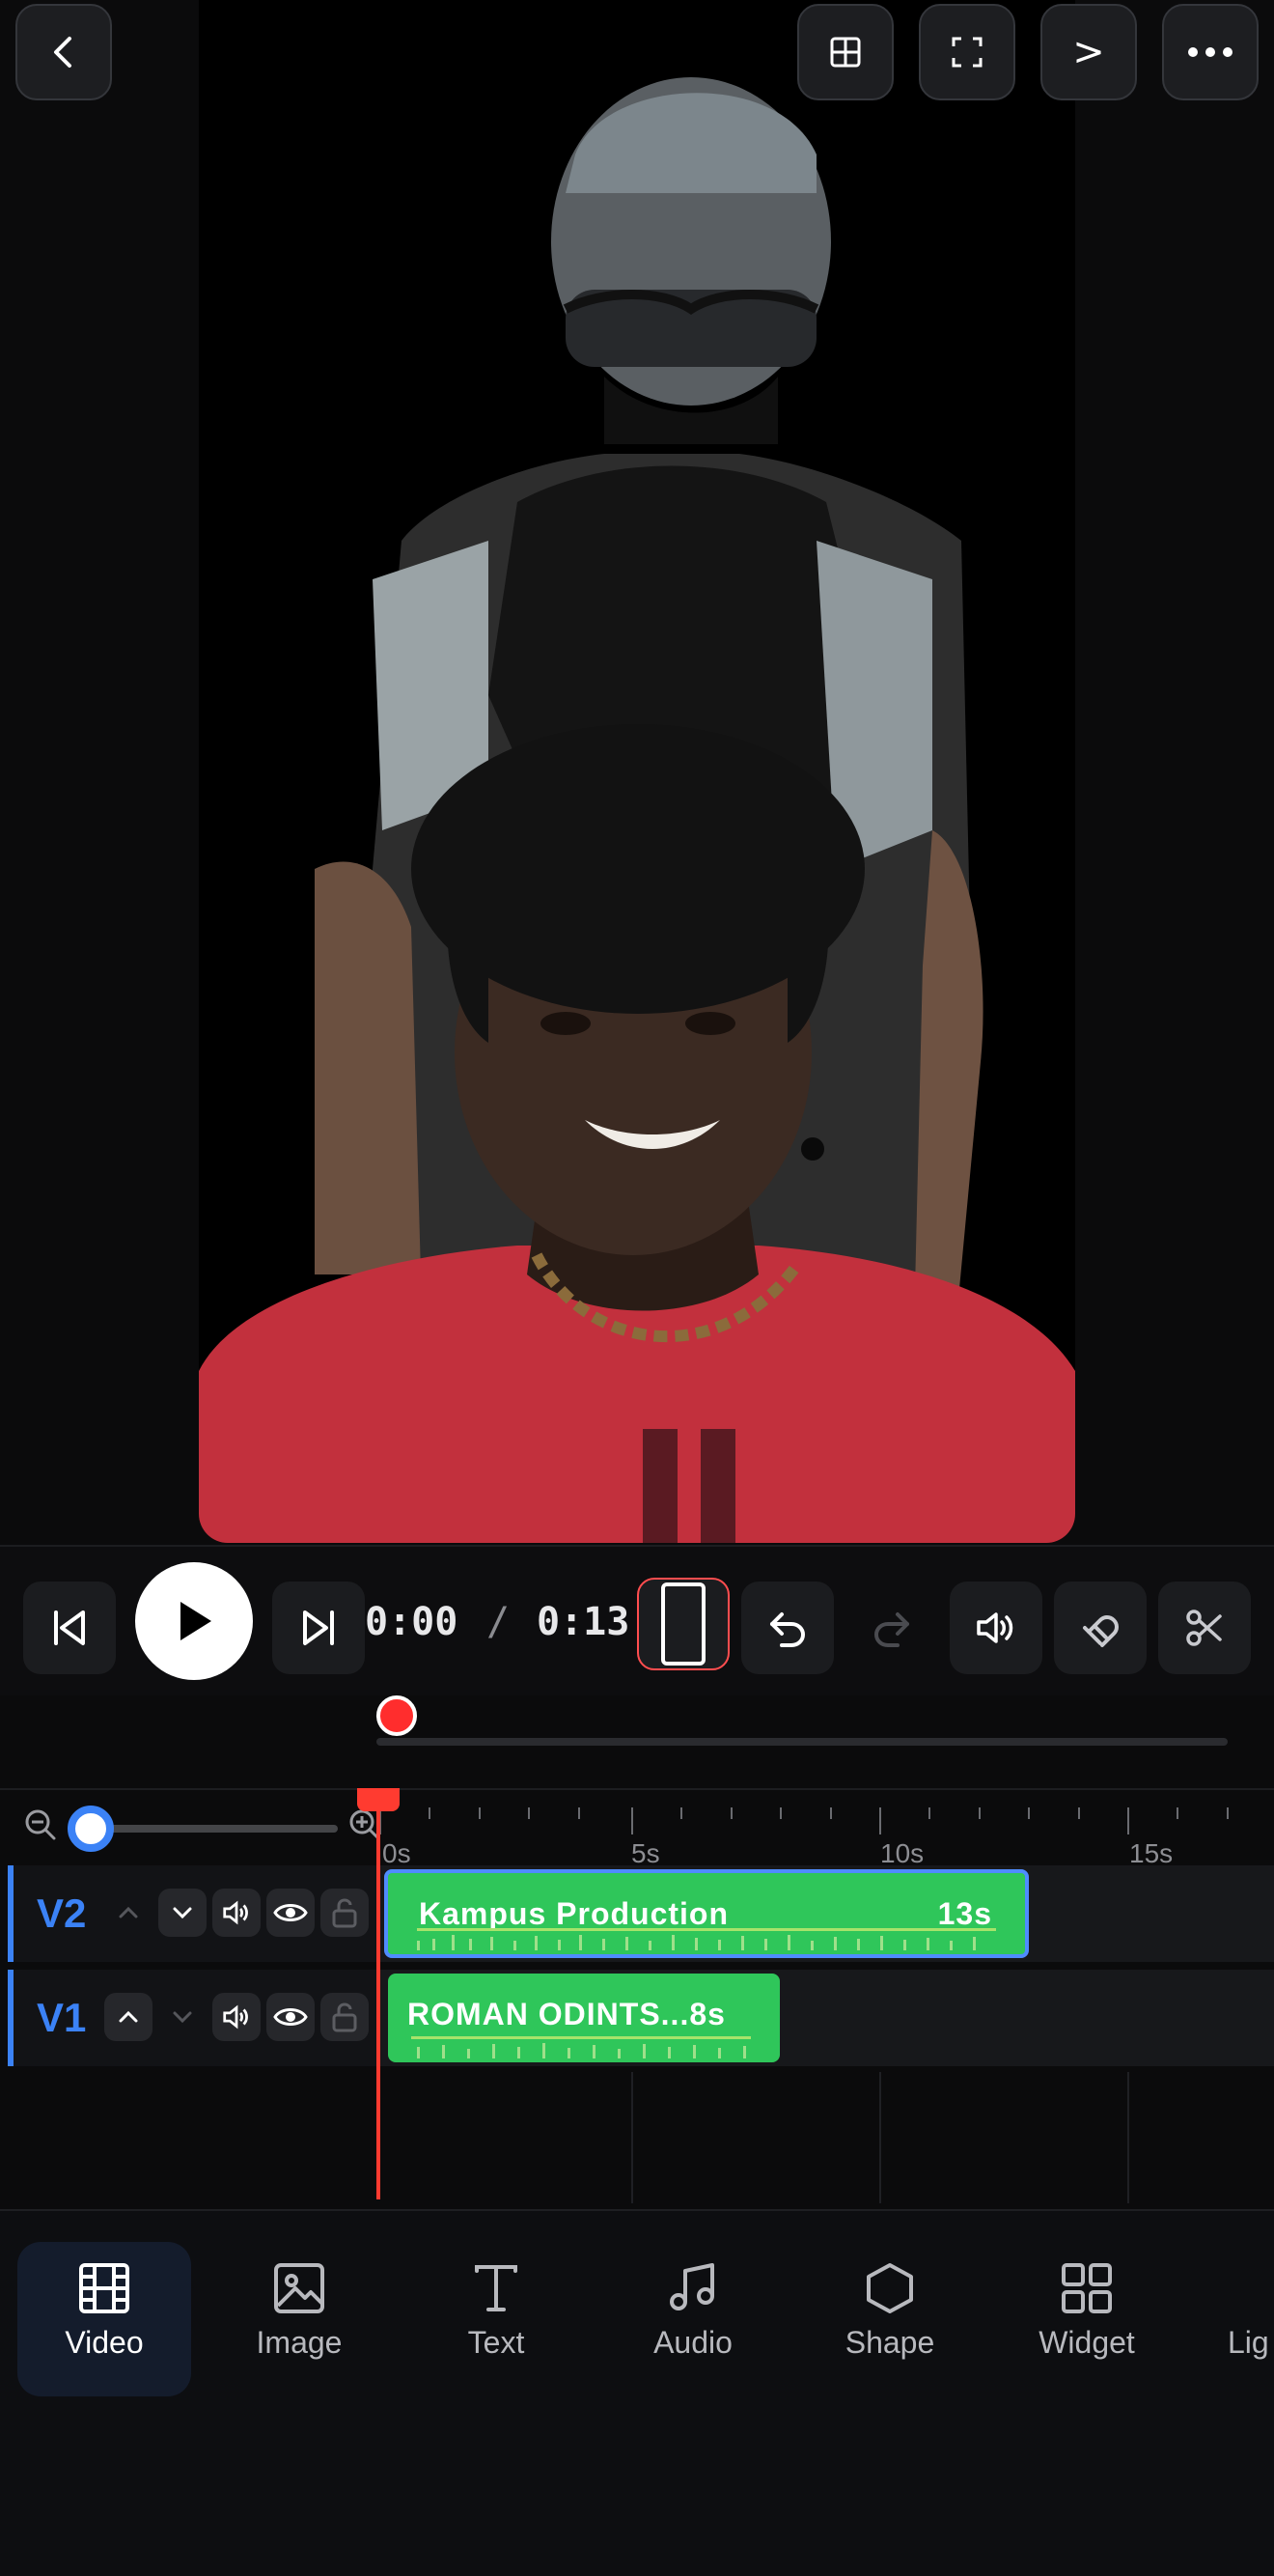 The image size is (1274, 2576). What do you see at coordinates (378, 1994) in the screenshot?
I see `timeline-playhead` at bounding box center [378, 1994].